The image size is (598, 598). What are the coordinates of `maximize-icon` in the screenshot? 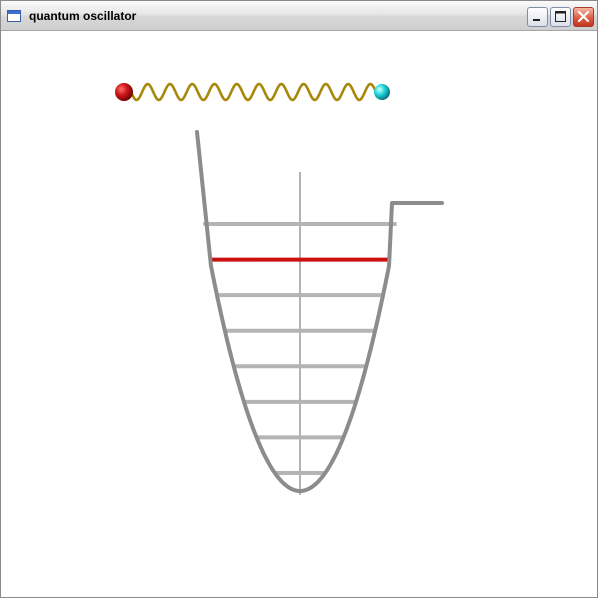 It's located at (560, 16).